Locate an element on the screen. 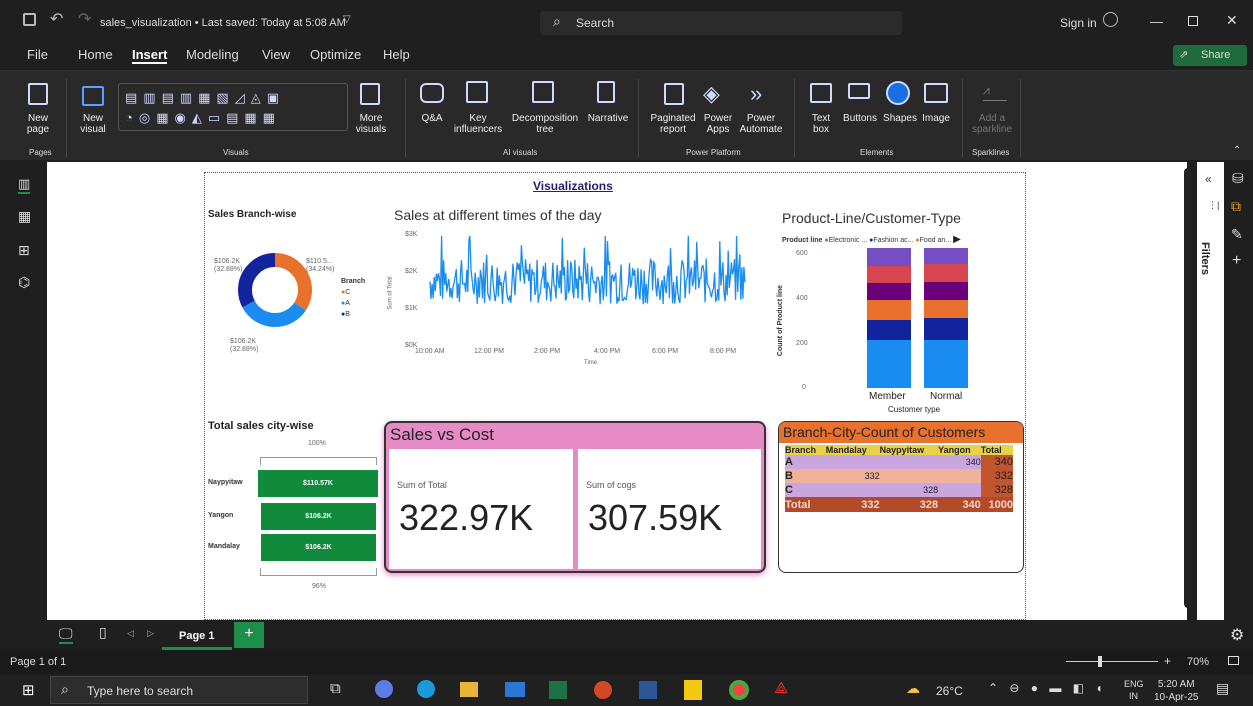 This screenshot has height=706, width=1253. excel-icon is located at coordinates (558, 690).